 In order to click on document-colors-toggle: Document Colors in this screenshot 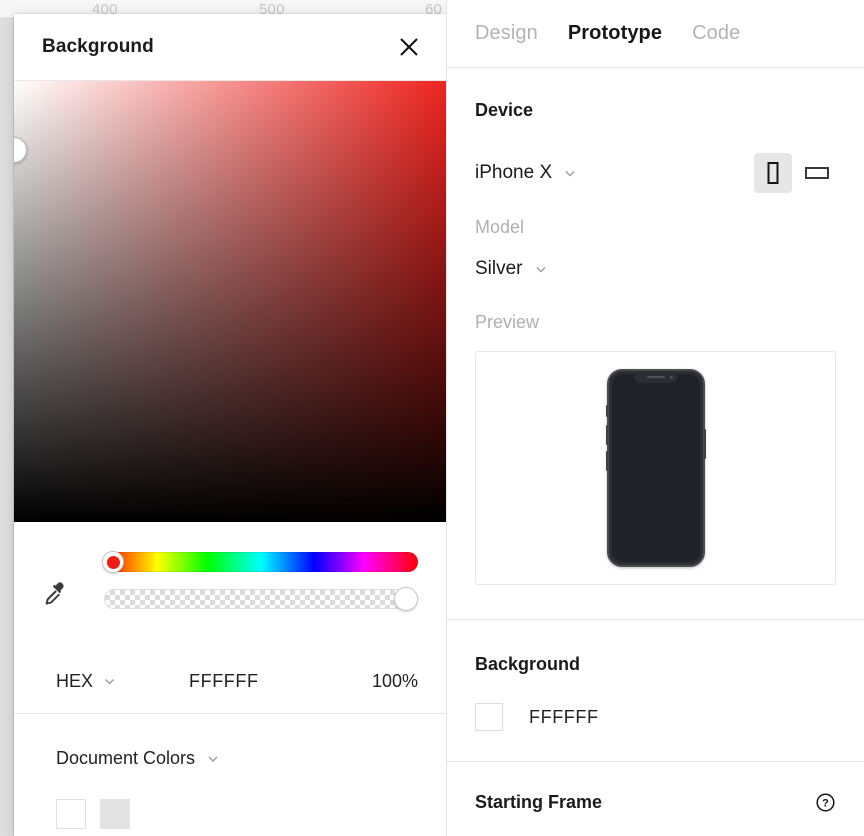, I will do `click(237, 758)`.